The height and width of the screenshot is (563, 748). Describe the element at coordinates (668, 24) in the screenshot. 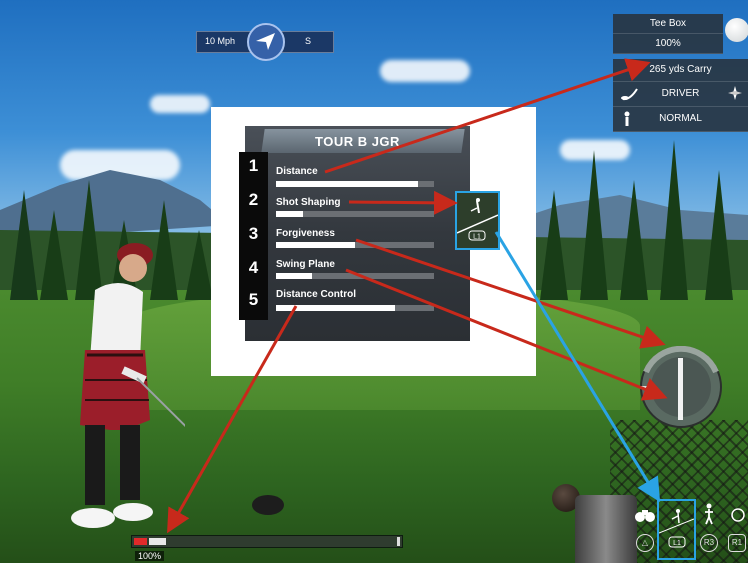

I see `tee-box-label: Tee Box` at that location.